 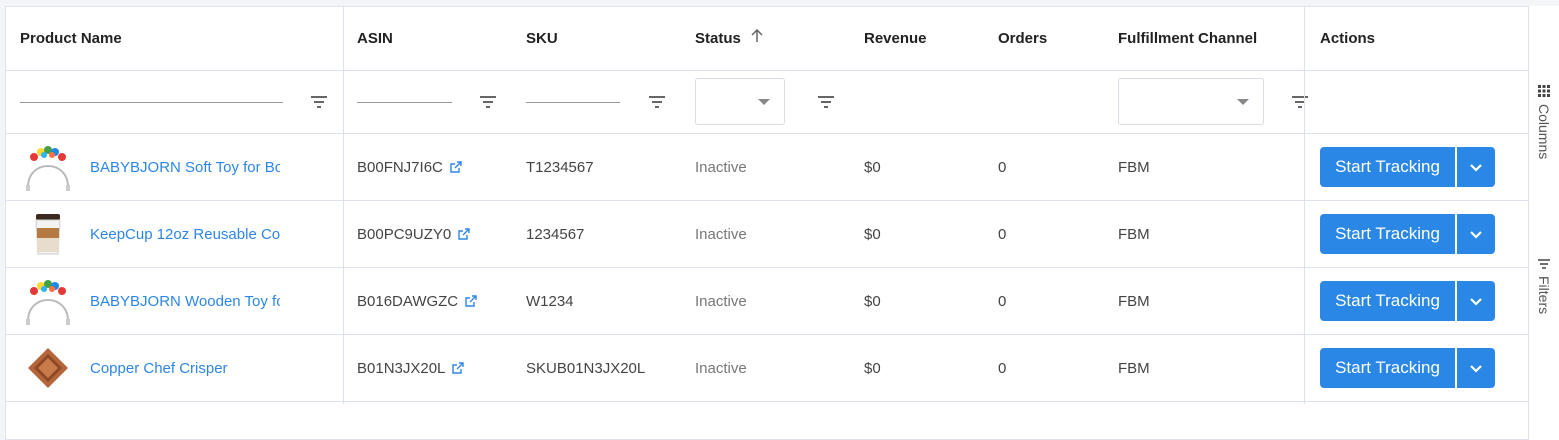 I want to click on product-name-link: BABYBJORN Wooden Toy for, so click(x=185, y=301).